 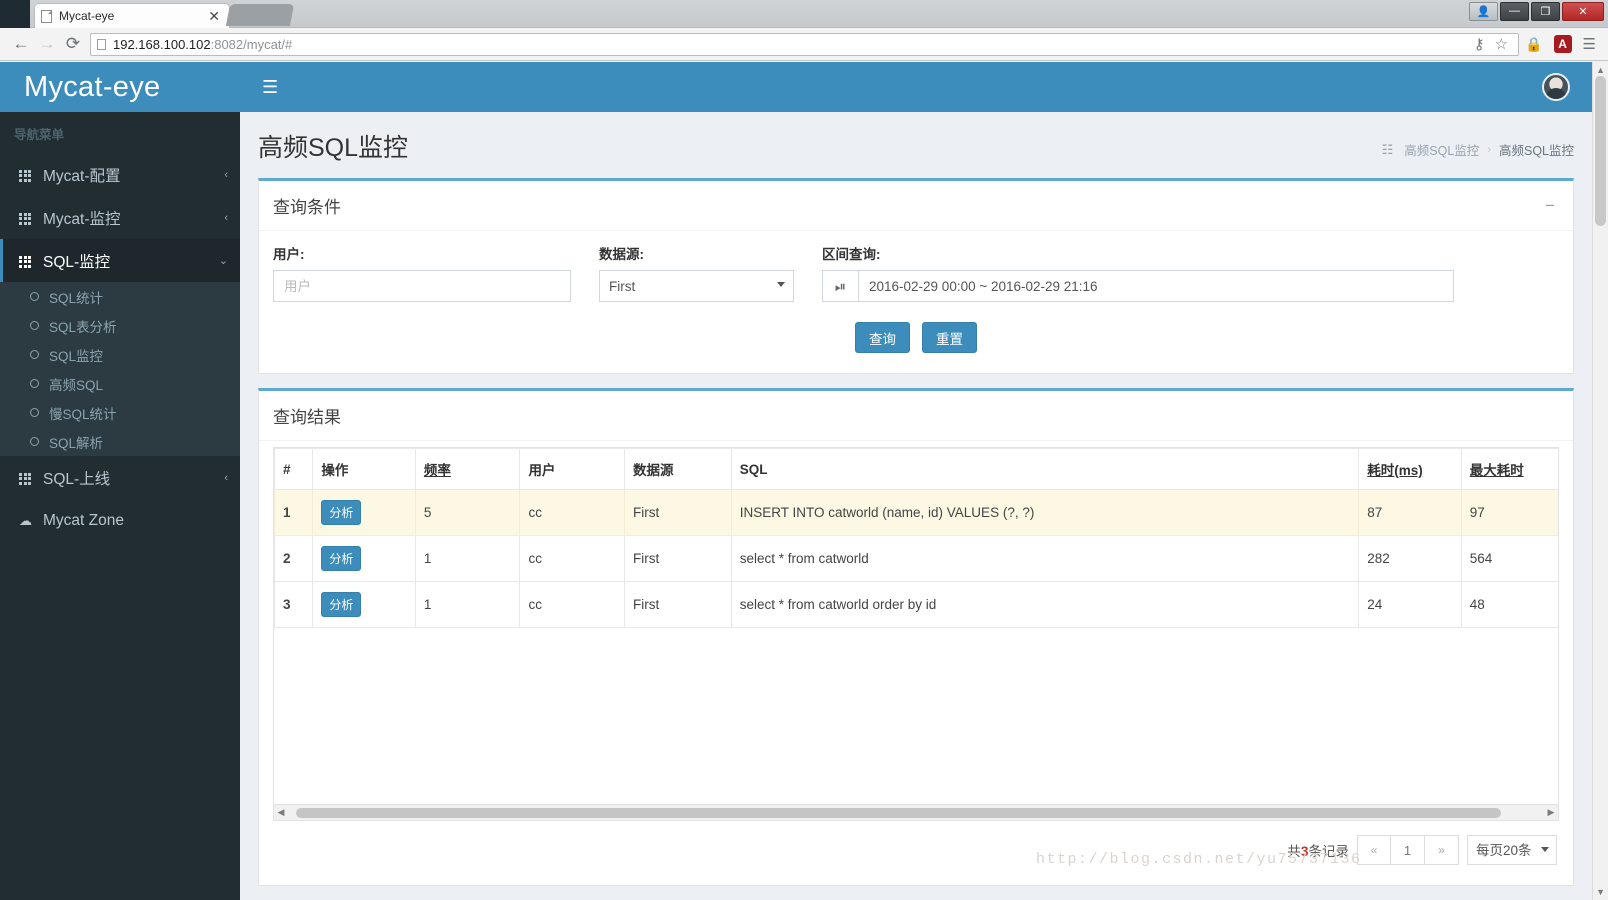 What do you see at coordinates (949, 337) in the screenshot?
I see `reset-button: 重置` at bounding box center [949, 337].